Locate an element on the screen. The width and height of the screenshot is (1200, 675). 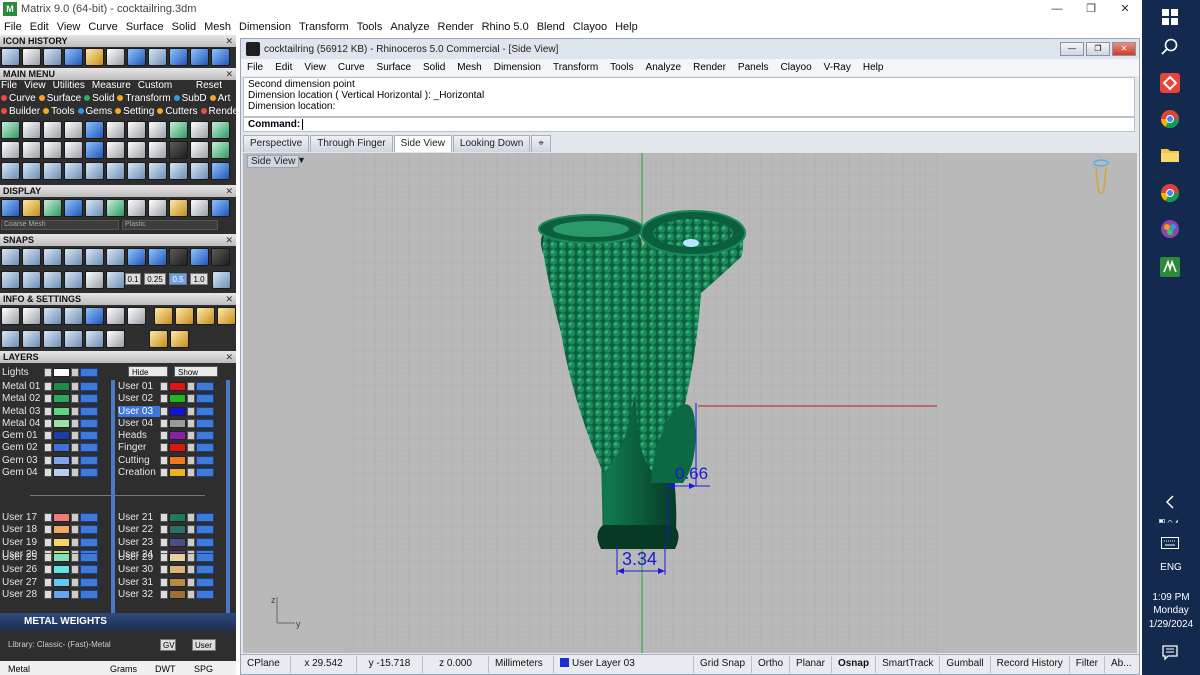
viewport-label: Side View is located at coordinates (273, 161).